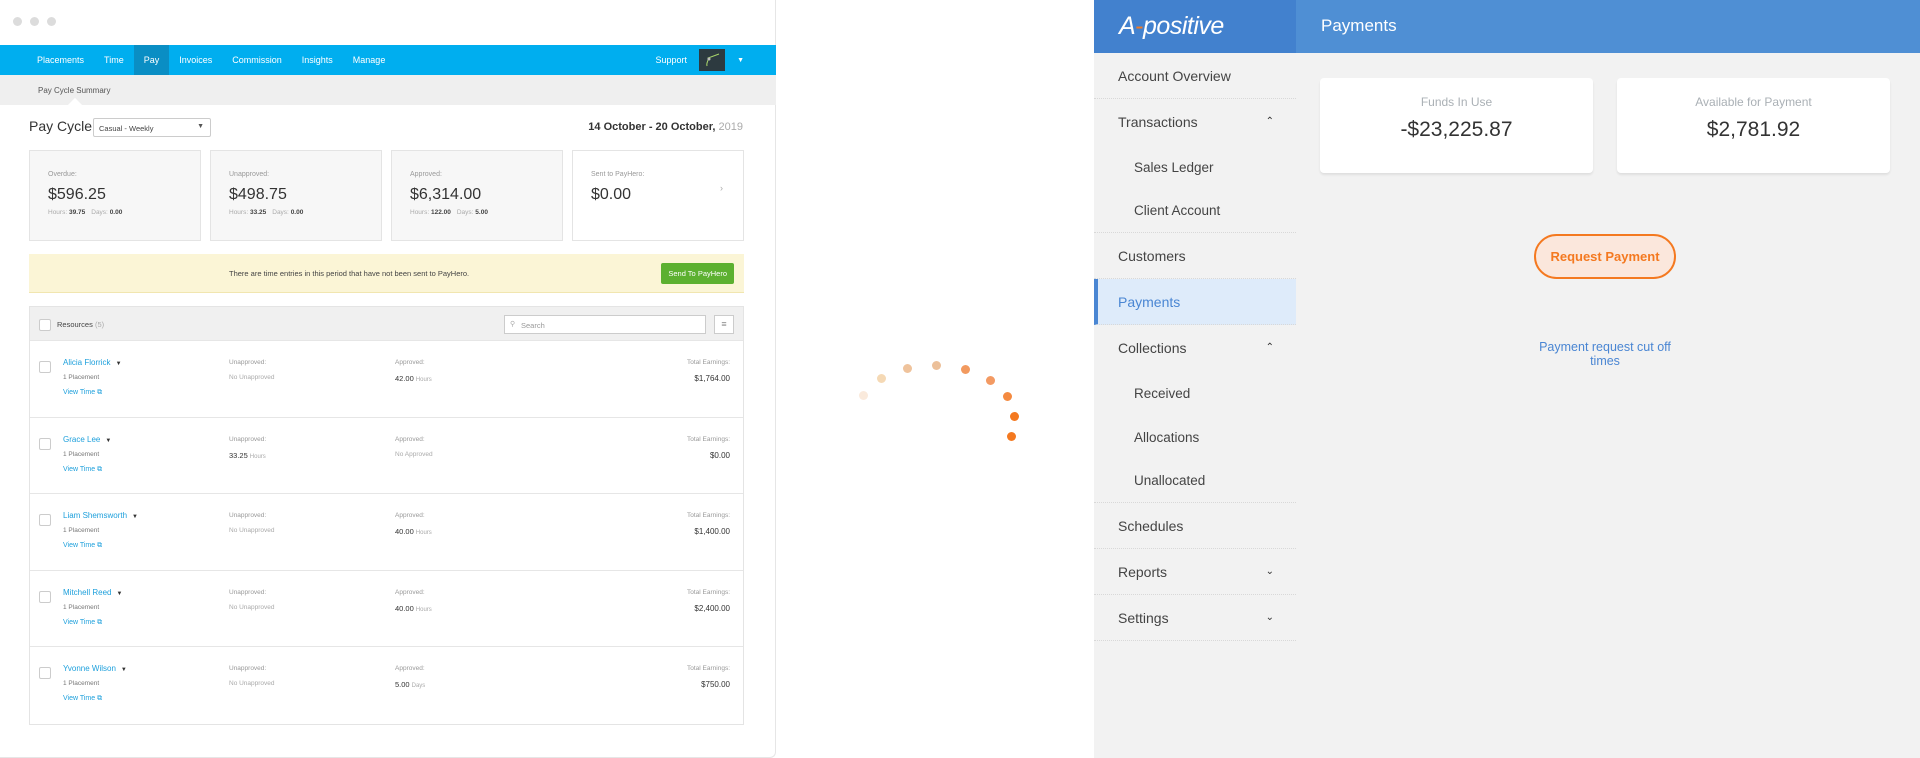 This screenshot has width=1920, height=758. I want to click on maximize-dot, so click(51, 21).